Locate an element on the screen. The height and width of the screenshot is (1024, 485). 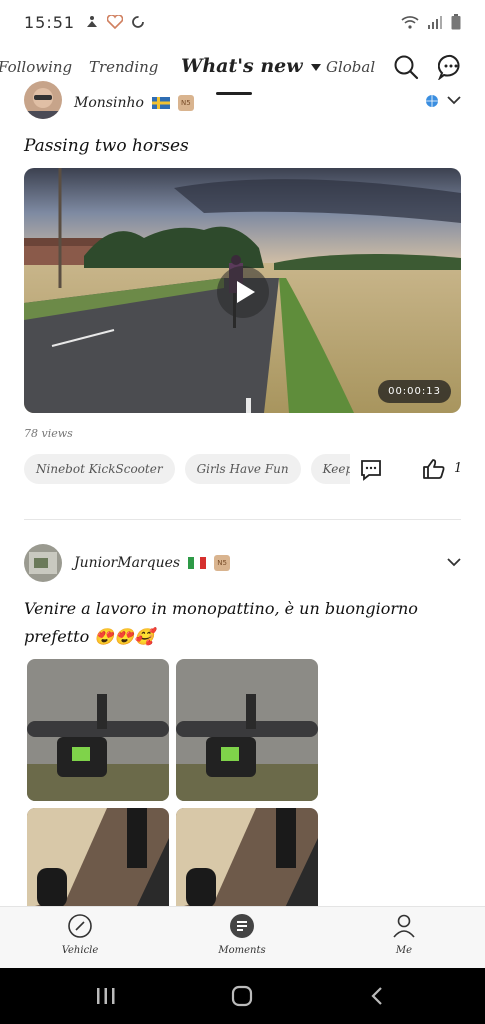
tag-chip: Girls Have Fun is located at coordinates (242, 469).